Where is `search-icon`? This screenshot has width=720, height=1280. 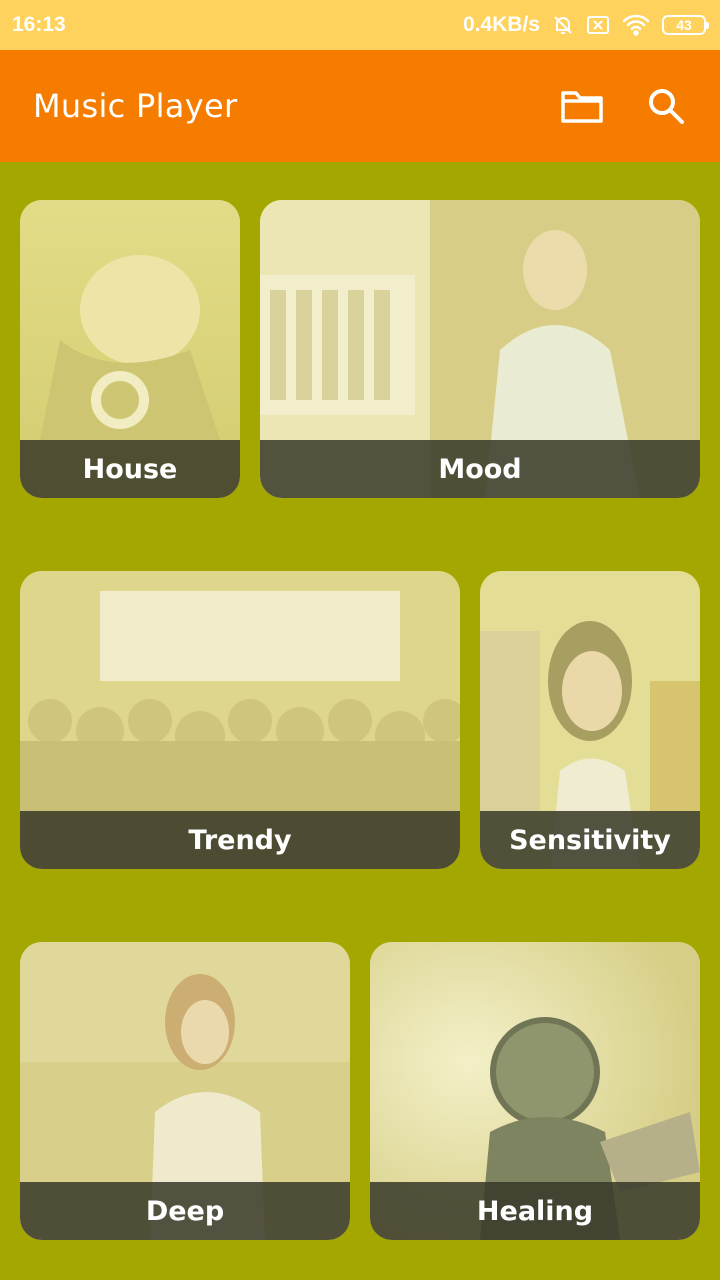 search-icon is located at coordinates (666, 106).